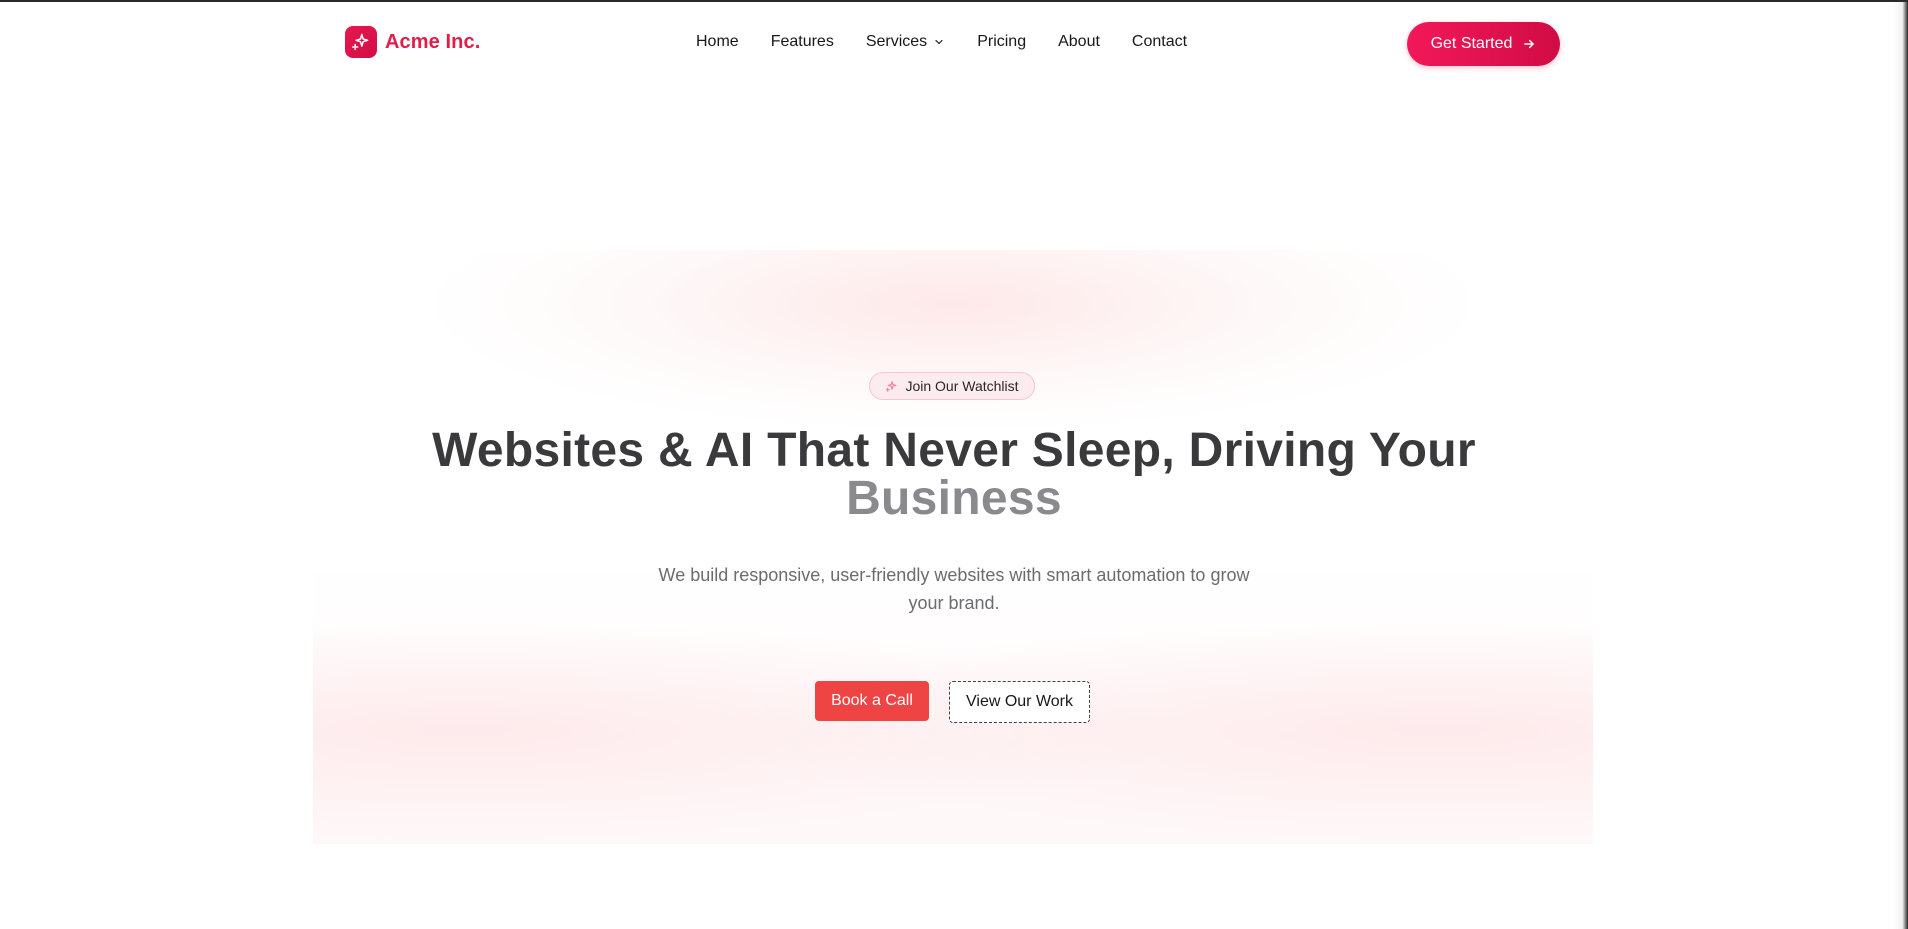 The height and width of the screenshot is (929, 1908). What do you see at coordinates (872, 701) in the screenshot?
I see `book-call-button: Book a Call` at bounding box center [872, 701].